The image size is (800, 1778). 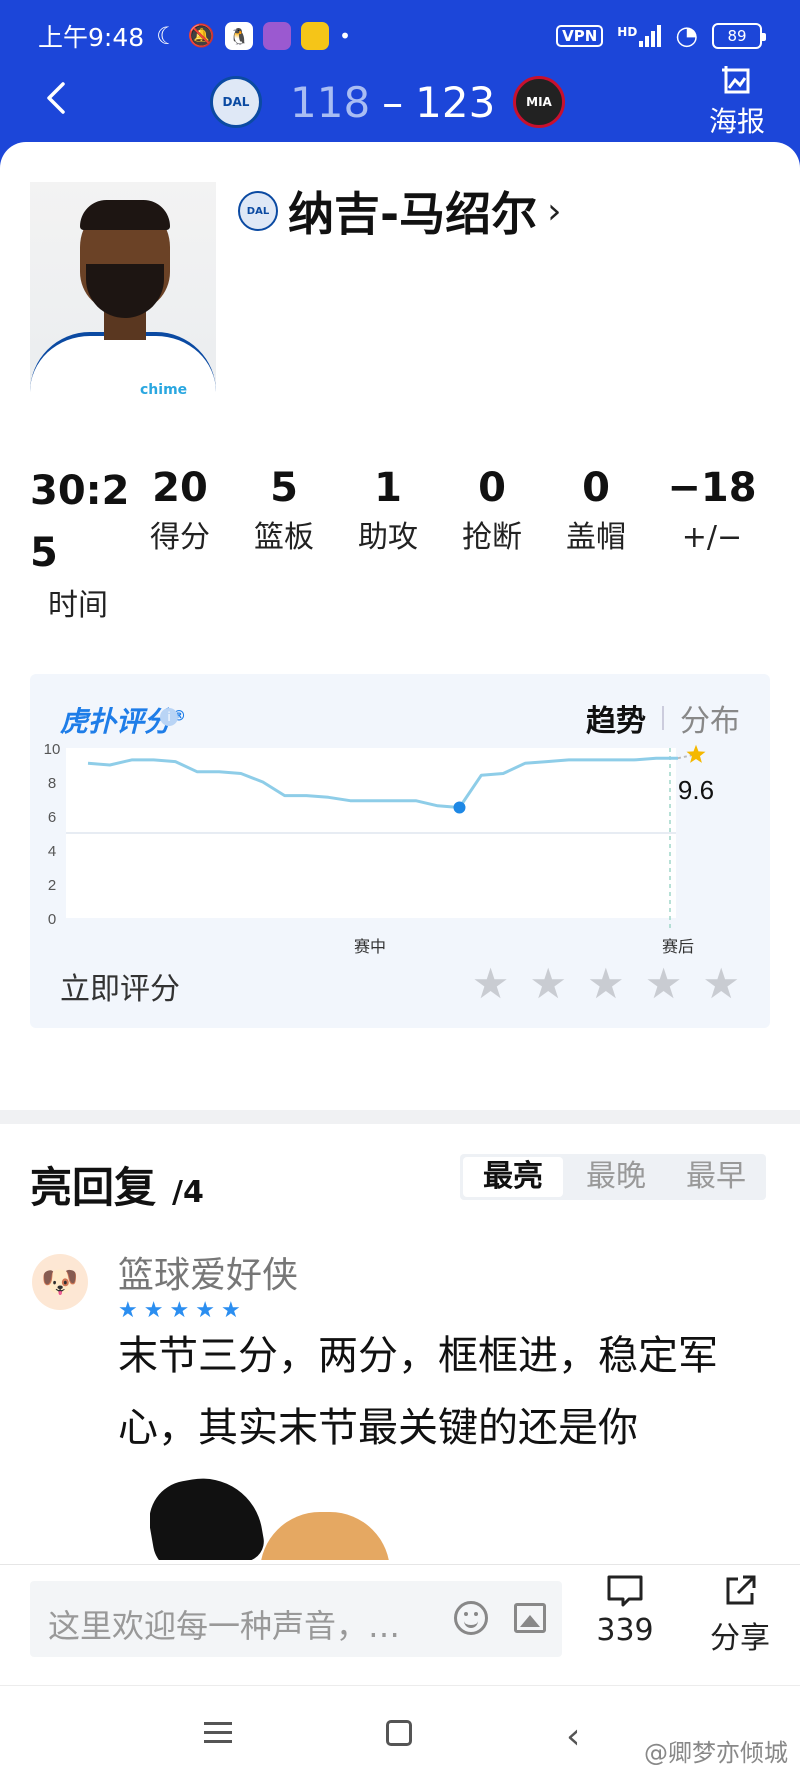 I want to click on replies-header: 亮回复 /4, so click(x=117, y=1184).